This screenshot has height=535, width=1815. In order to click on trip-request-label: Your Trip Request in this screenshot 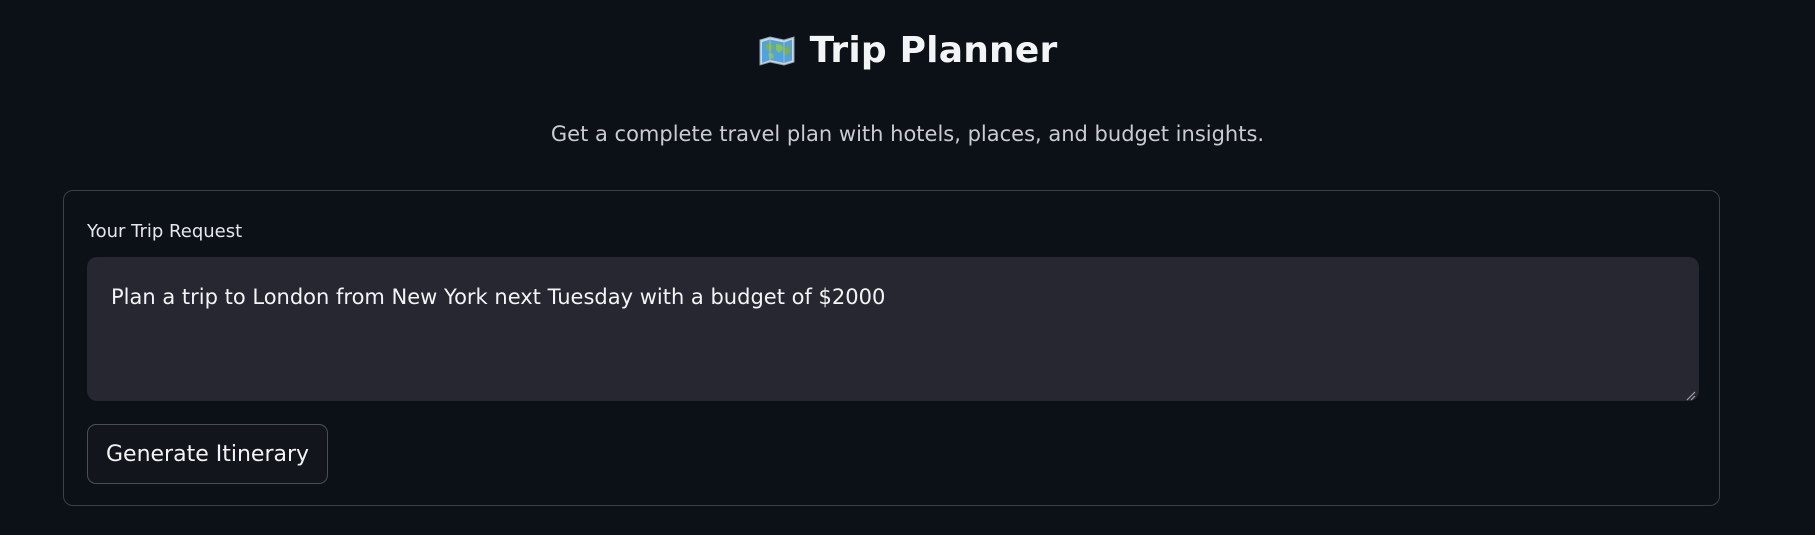, I will do `click(165, 231)`.